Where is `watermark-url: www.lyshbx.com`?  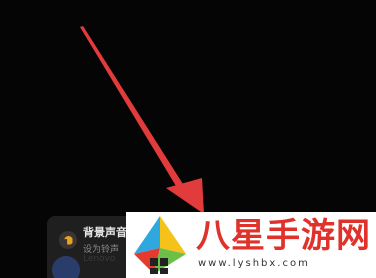 watermark-url: www.lyshbx.com is located at coordinates (254, 263).